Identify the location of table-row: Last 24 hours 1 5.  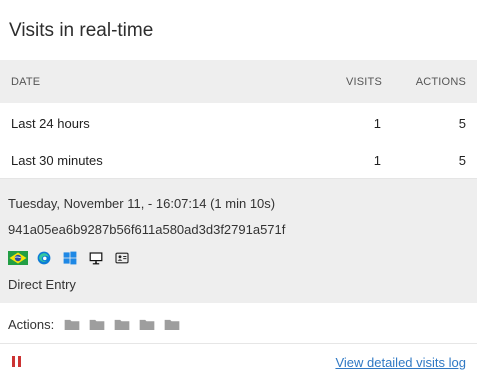
(238, 123).